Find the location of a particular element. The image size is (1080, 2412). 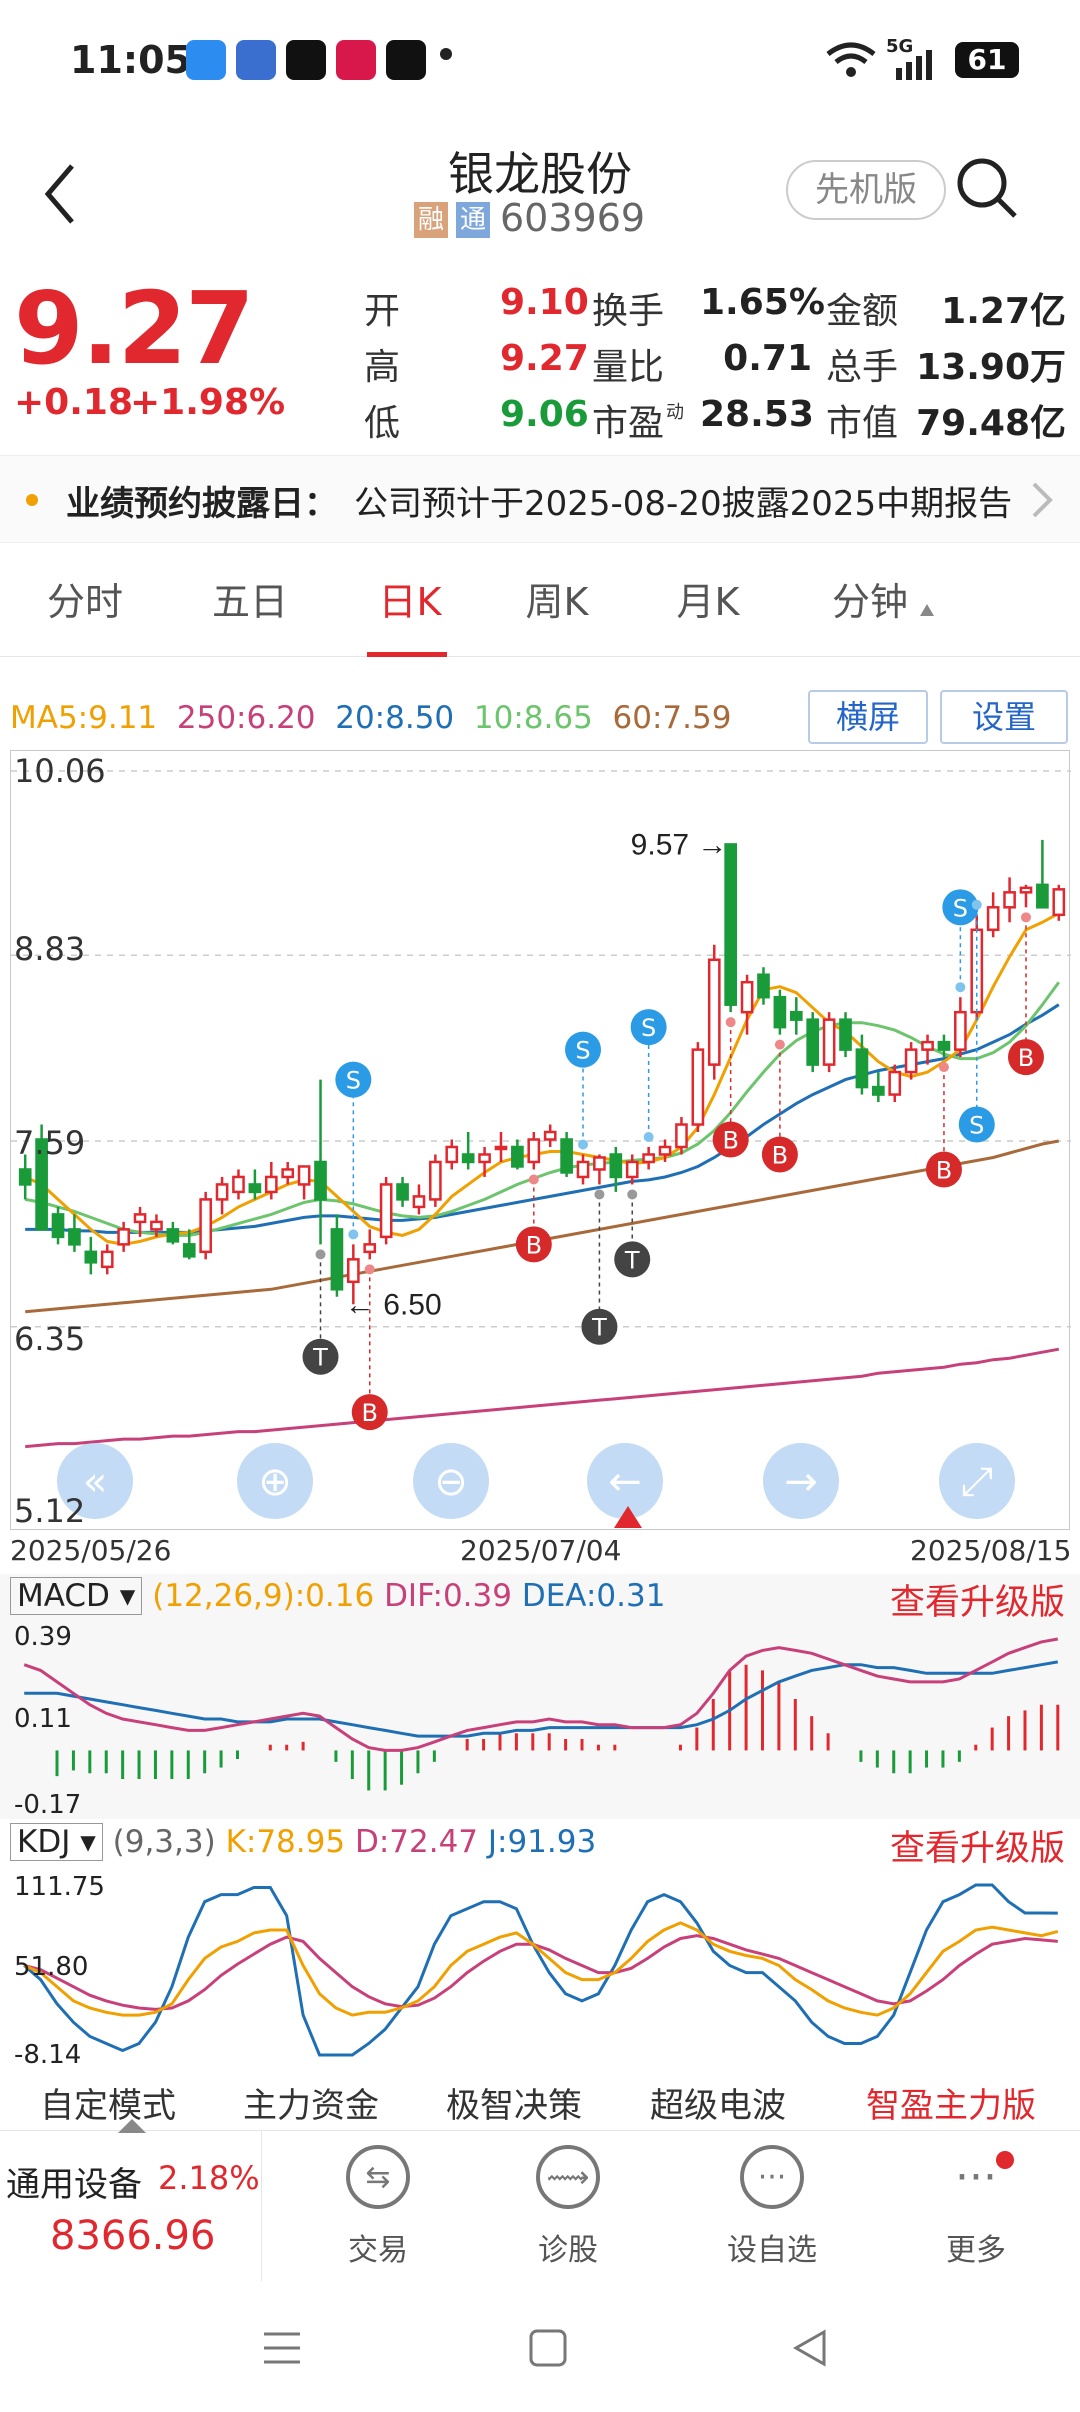

zone-tab-smart: 智盈主力版 is located at coordinates (951, 2102).